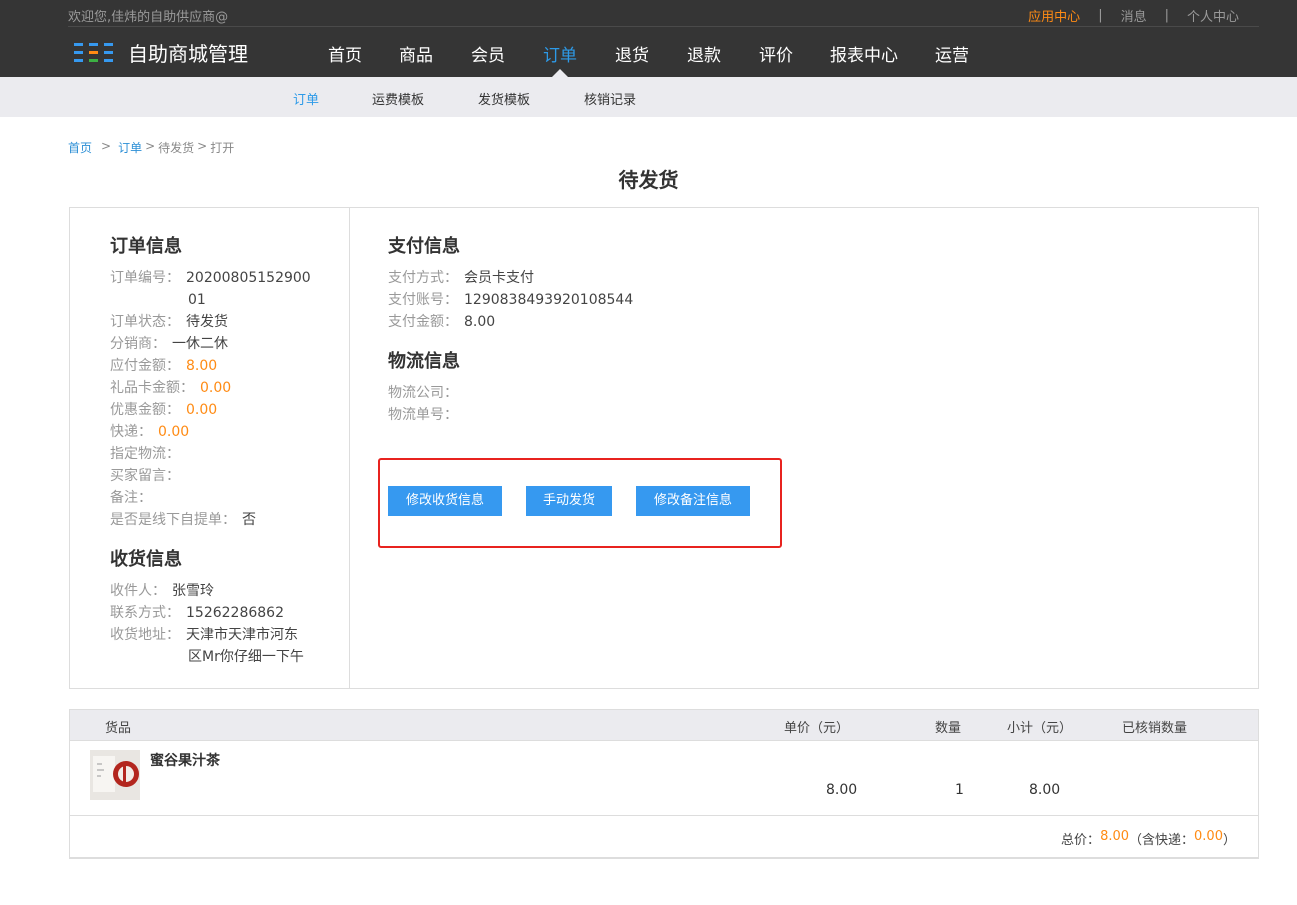 Image resolution: width=1297 pixels, height=905 pixels. What do you see at coordinates (424, 246) in the screenshot?
I see `payment-info-title: 支付信息` at bounding box center [424, 246].